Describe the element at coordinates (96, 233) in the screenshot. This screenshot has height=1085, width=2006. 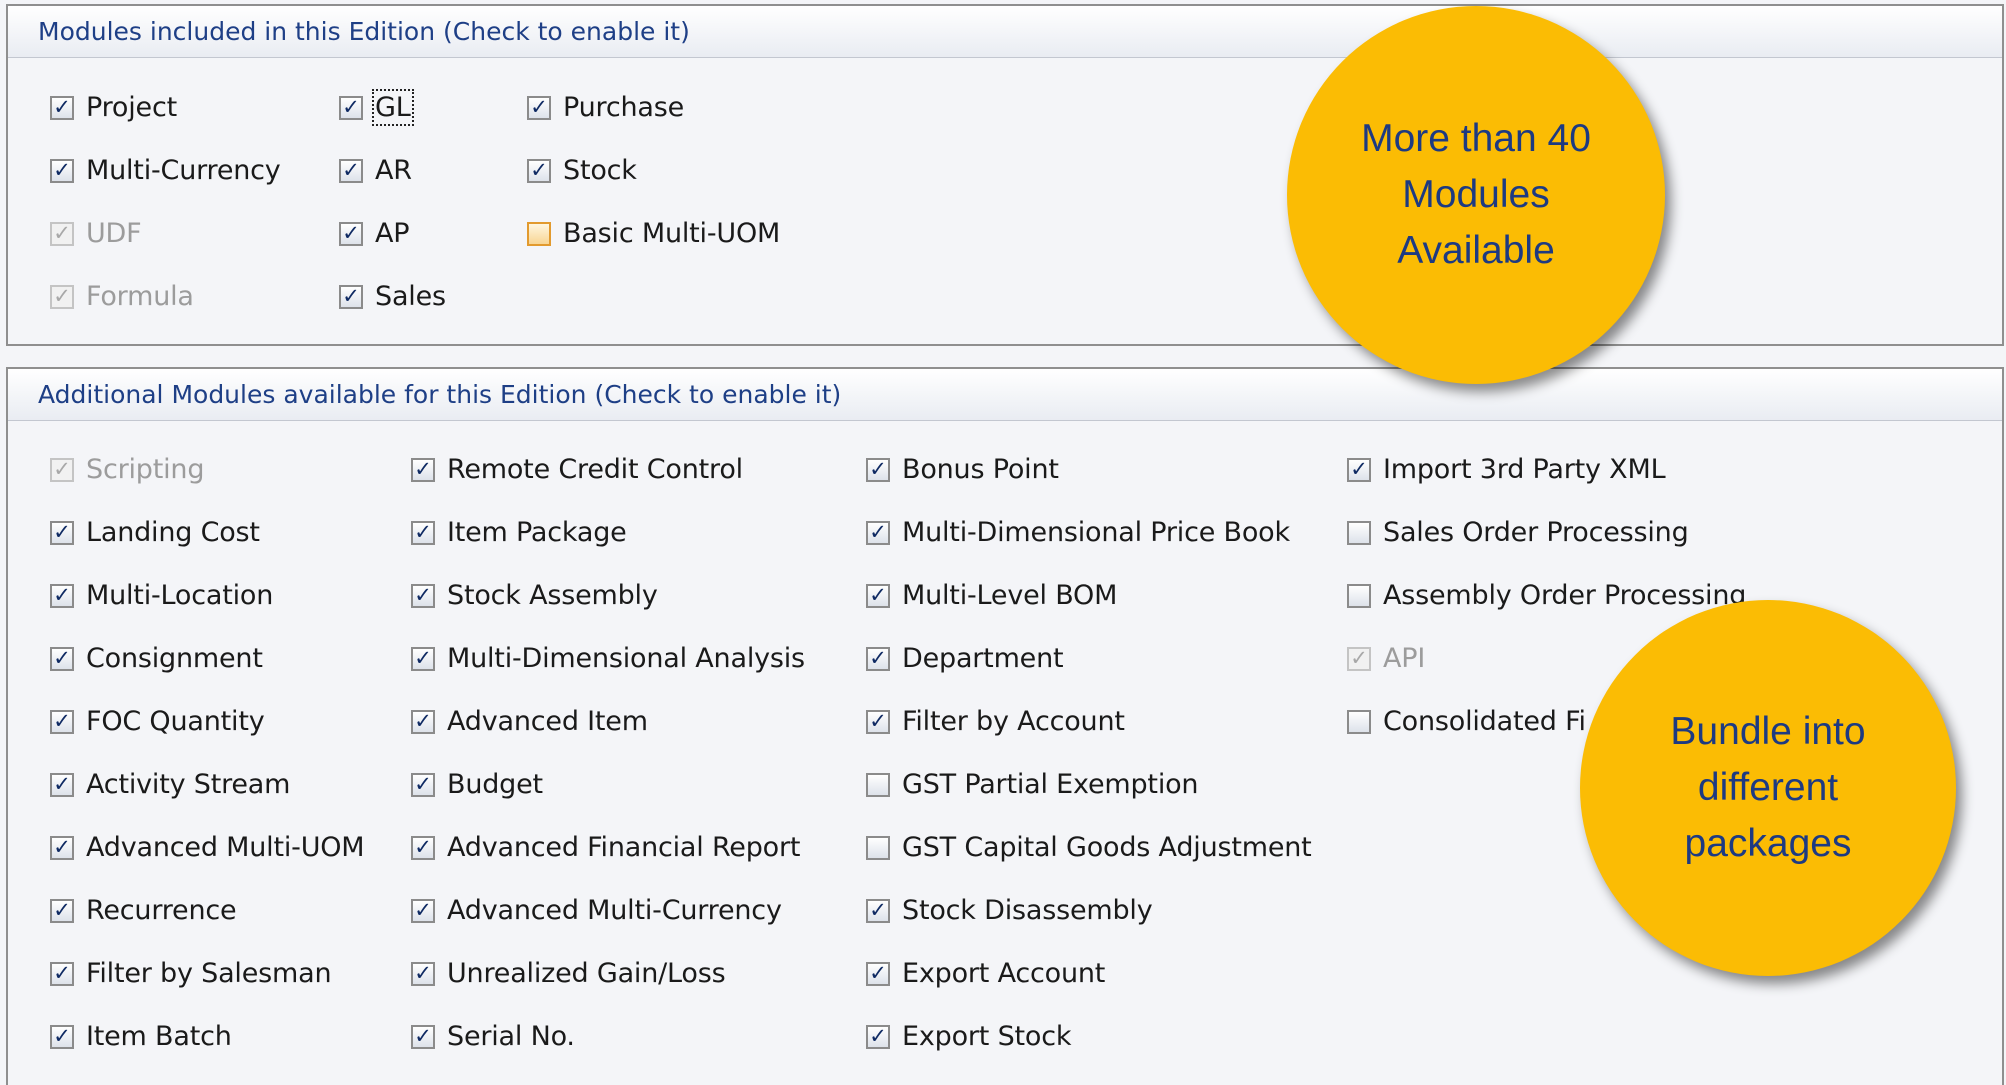
I see `checkbox-udf: ✓ UDF` at that location.